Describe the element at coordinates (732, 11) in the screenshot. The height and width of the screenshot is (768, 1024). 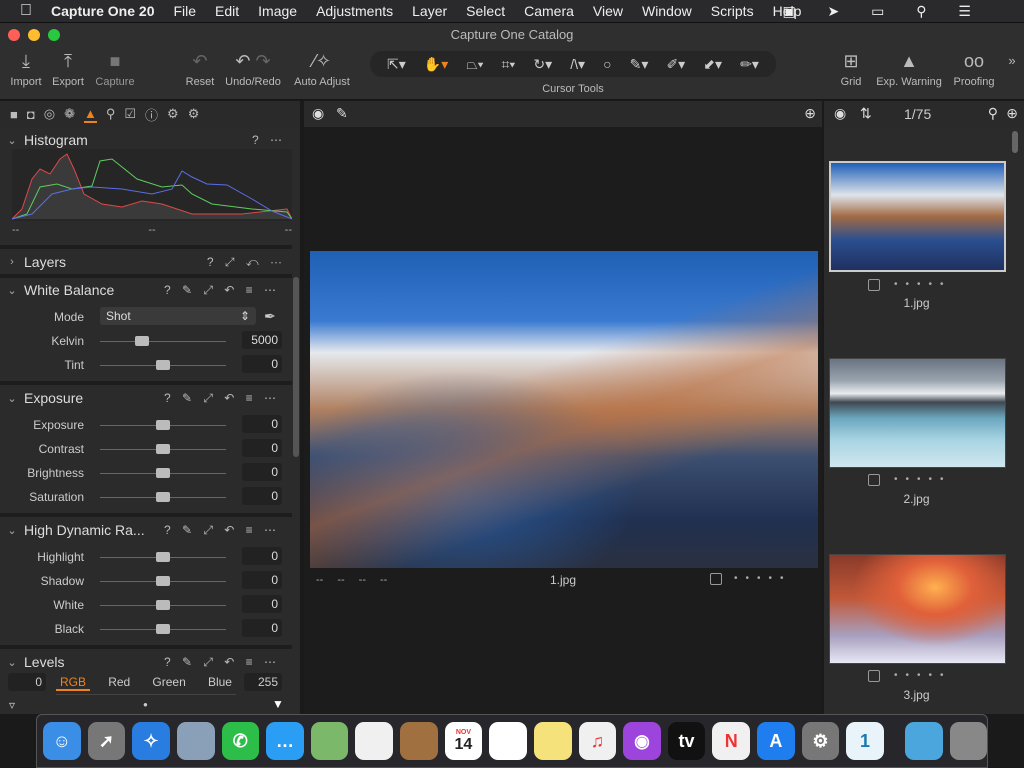
I see `menu-scripts: Scripts` at that location.